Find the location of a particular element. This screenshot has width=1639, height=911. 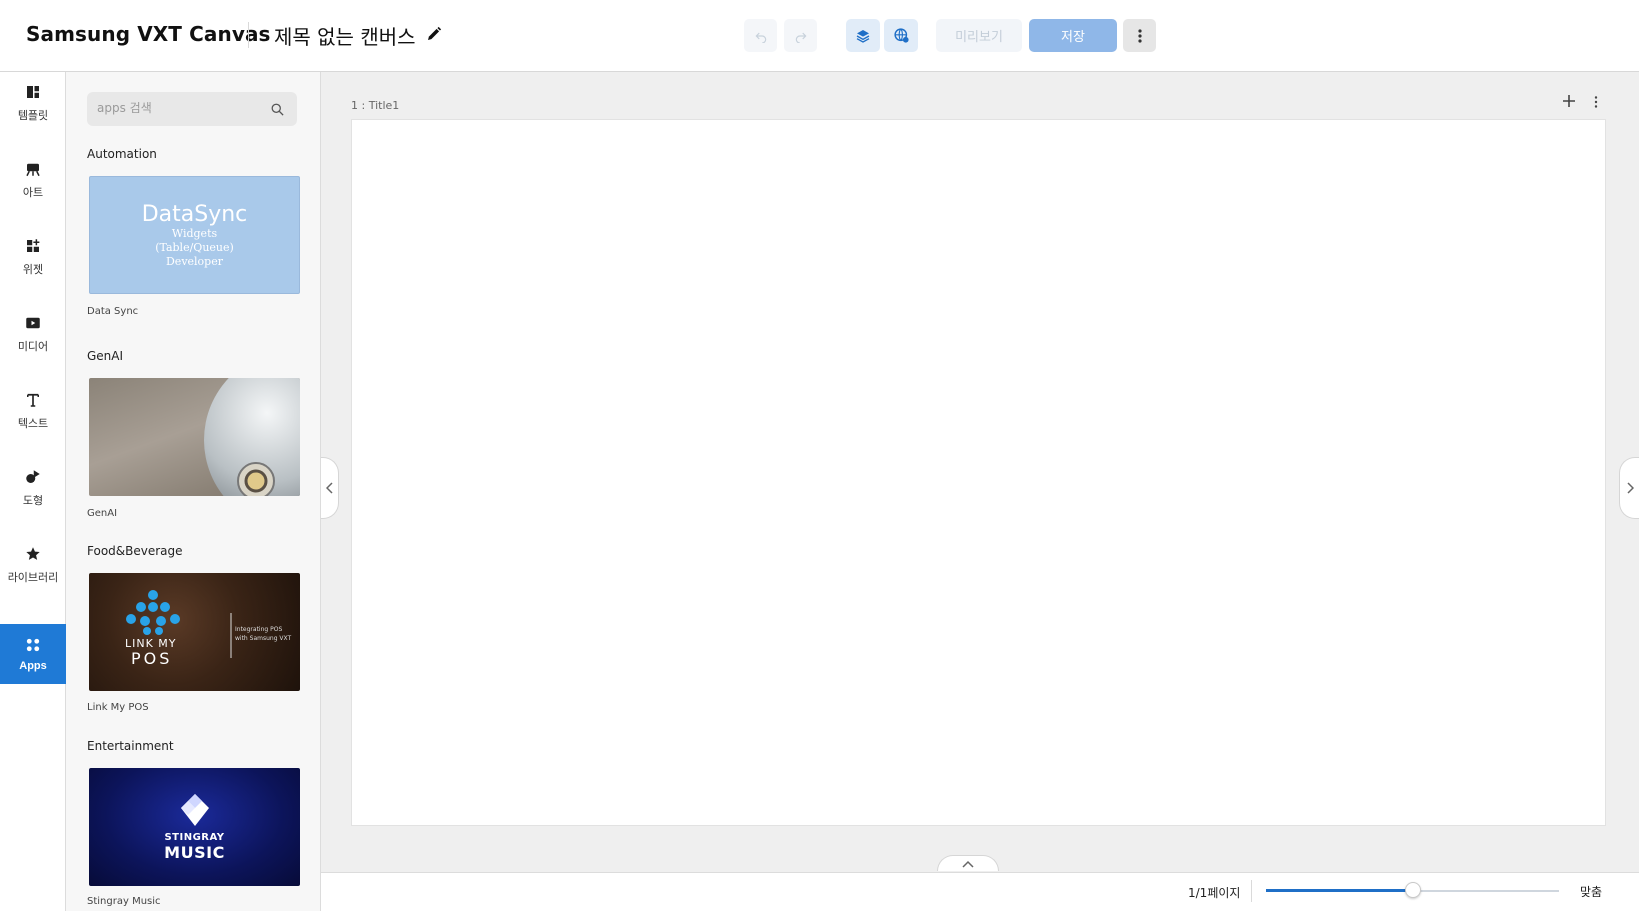

thumb-title: DataSync is located at coordinates (194, 214).